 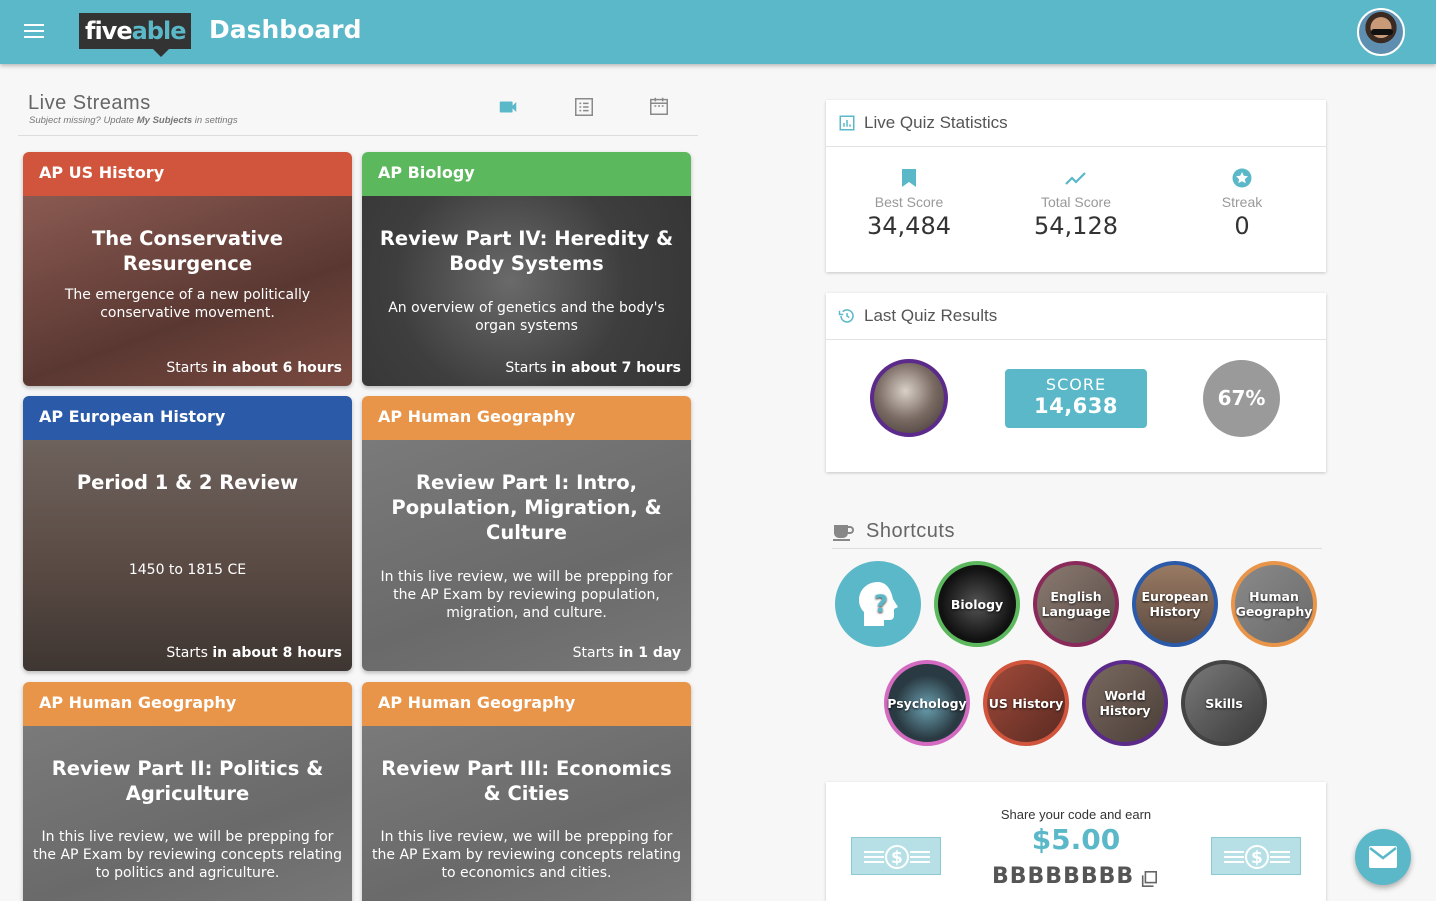 I want to click on star-circle-icon, so click(x=1242, y=178).